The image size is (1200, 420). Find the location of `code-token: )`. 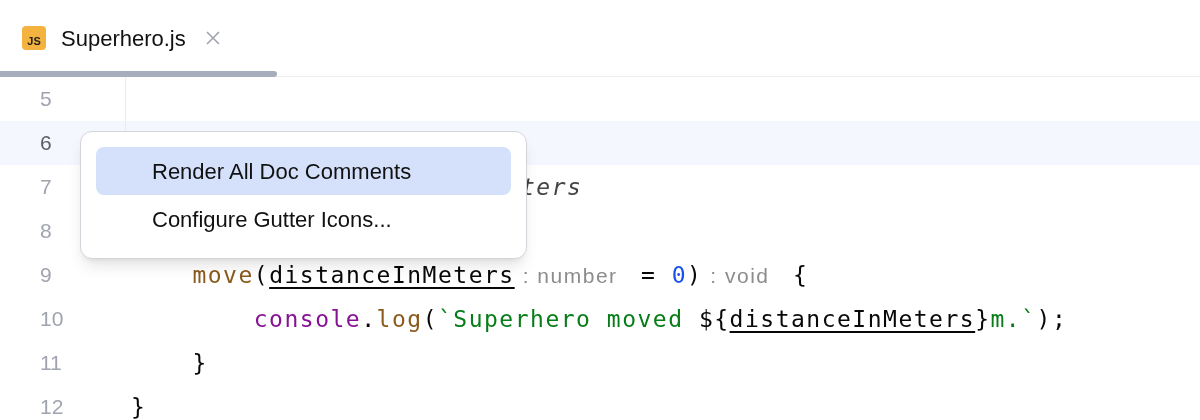

code-token: ) is located at coordinates (695, 274).